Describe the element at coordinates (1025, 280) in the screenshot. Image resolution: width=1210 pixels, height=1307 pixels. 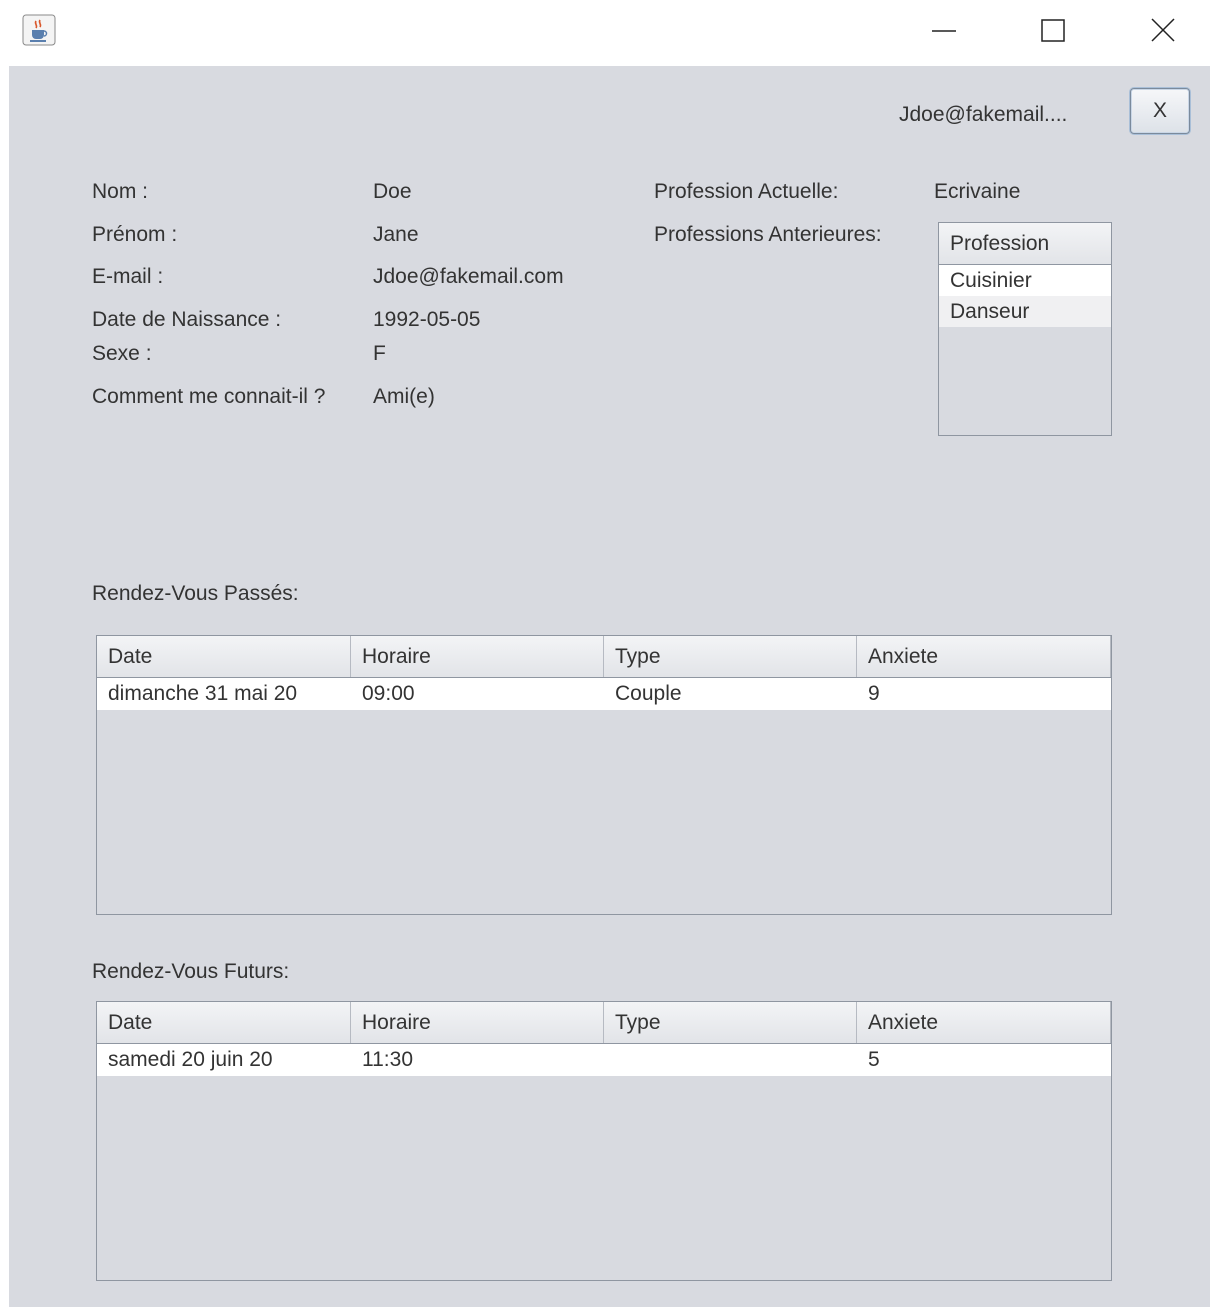
I see `profession-row: Cuisinier` at that location.